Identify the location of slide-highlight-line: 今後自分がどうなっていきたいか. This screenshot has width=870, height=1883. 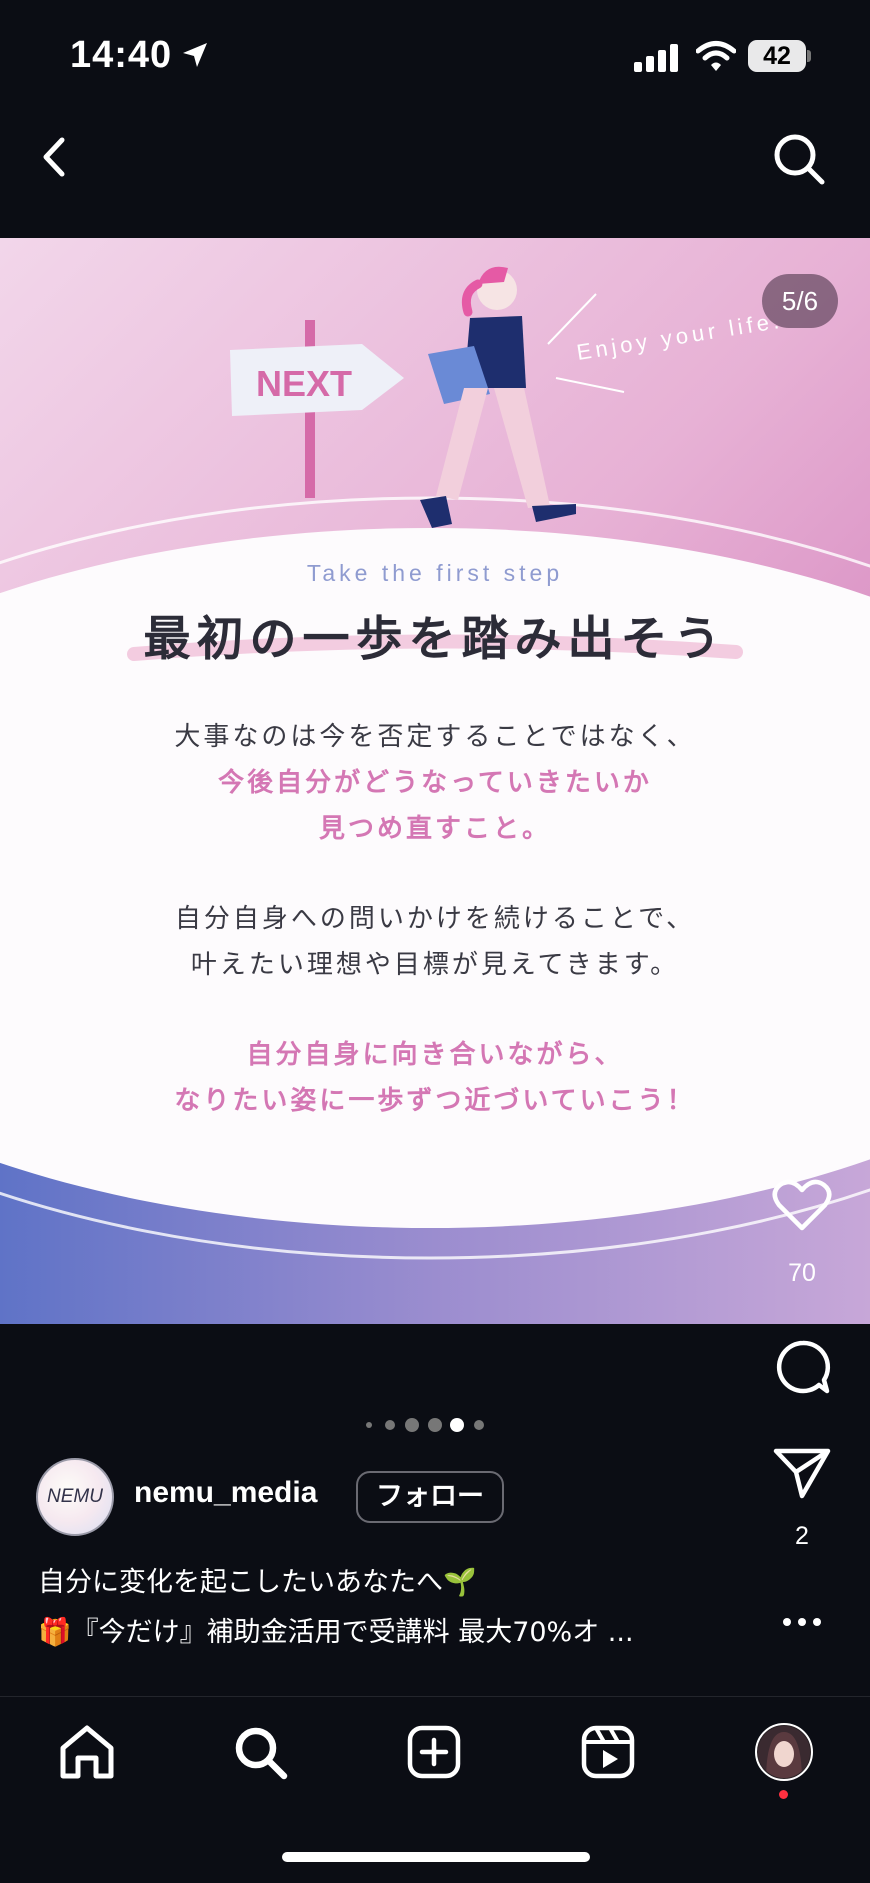
(435, 783).